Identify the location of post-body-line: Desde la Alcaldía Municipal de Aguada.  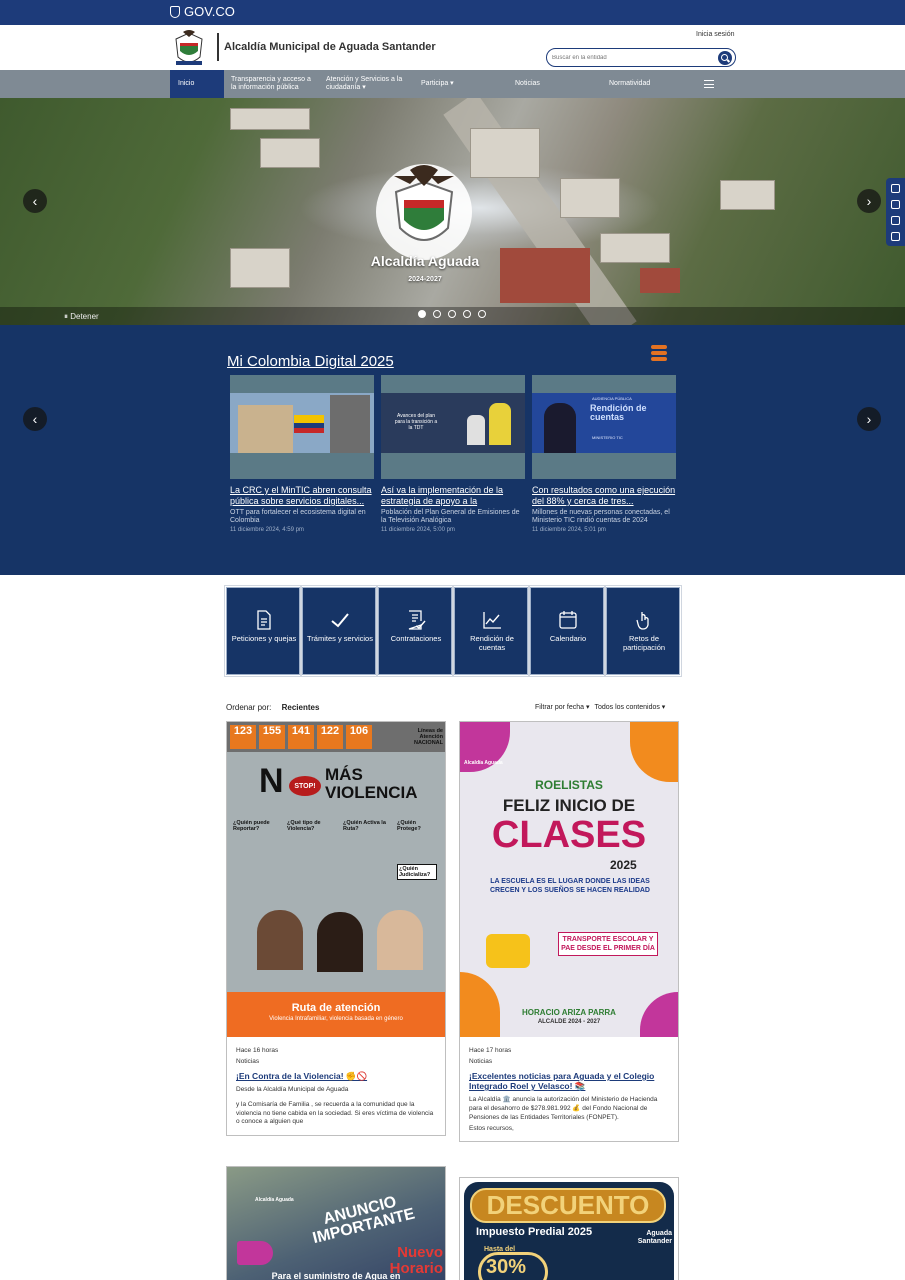
(292, 1090).